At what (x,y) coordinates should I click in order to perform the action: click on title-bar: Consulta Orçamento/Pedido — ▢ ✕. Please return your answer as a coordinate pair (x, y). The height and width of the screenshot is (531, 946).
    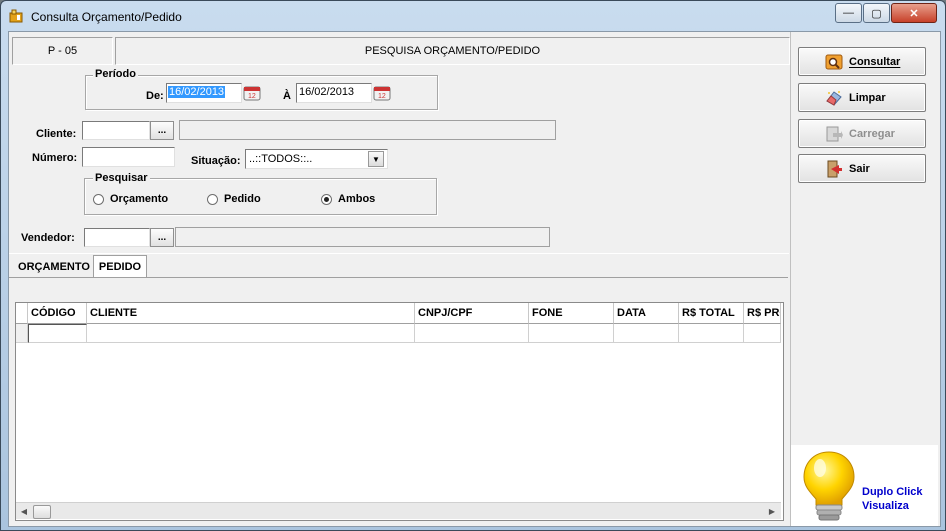
    Looking at the image, I should click on (473, 16).